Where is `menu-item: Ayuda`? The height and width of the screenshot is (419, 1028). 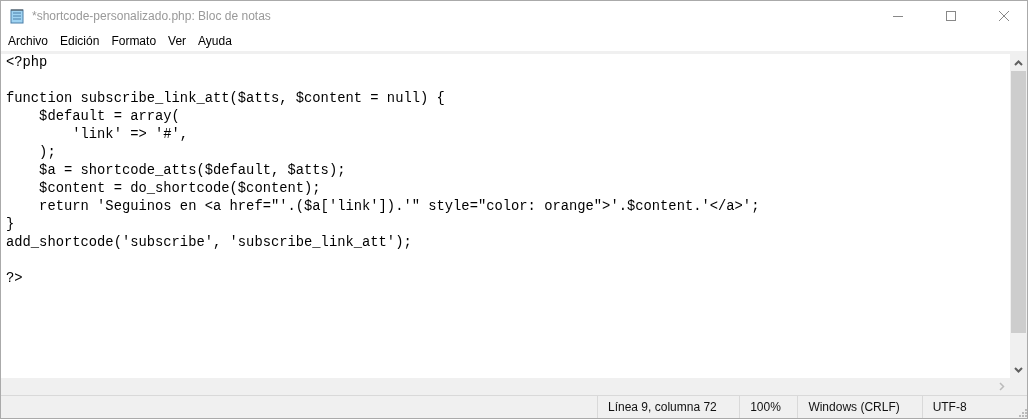
menu-item: Ayuda is located at coordinates (215, 41).